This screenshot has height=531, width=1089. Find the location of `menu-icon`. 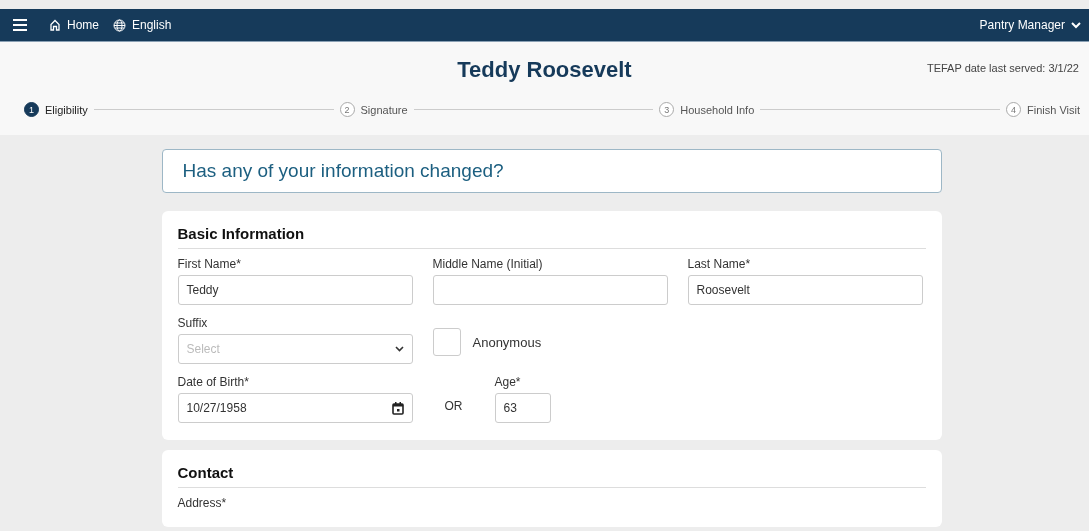

menu-icon is located at coordinates (20, 25).